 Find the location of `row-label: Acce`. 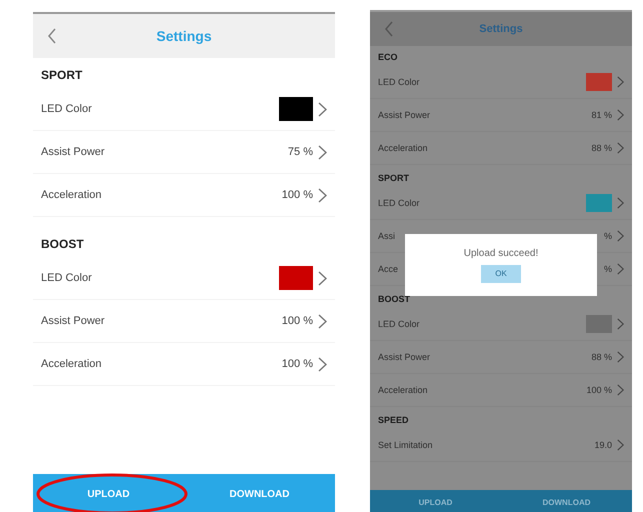

row-label: Acce is located at coordinates (388, 269).